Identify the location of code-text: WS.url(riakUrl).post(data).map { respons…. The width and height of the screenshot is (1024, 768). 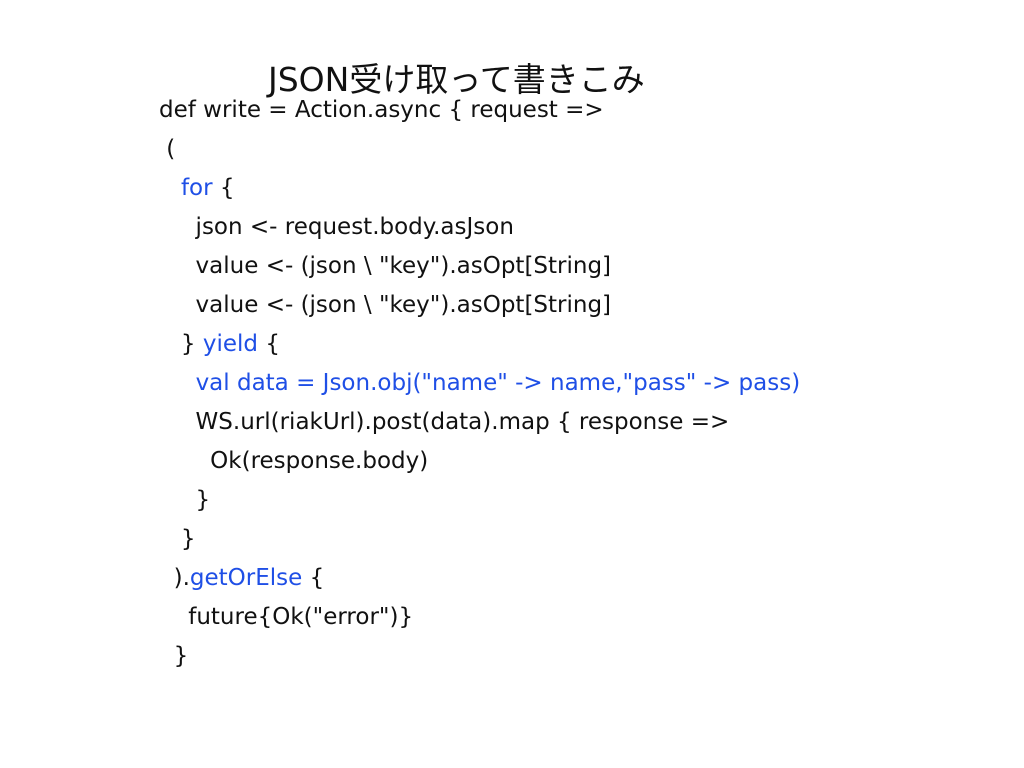
(444, 422).